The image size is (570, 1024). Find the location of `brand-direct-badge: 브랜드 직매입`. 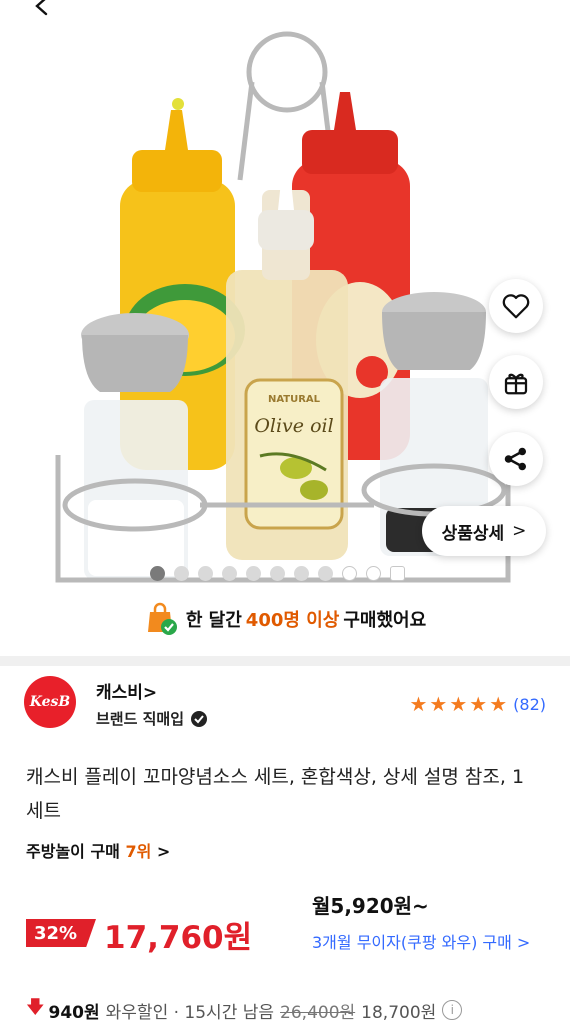

brand-direct-badge: 브랜드 직매입 is located at coordinates (152, 718).